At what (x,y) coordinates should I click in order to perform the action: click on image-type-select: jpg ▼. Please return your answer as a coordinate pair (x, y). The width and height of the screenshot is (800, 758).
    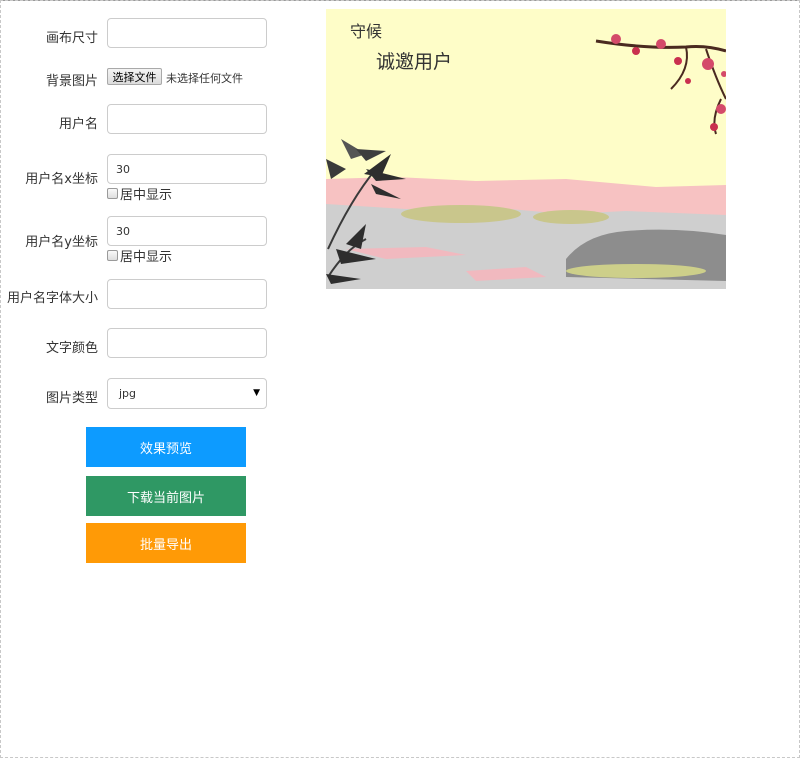
    Looking at the image, I should click on (187, 393).